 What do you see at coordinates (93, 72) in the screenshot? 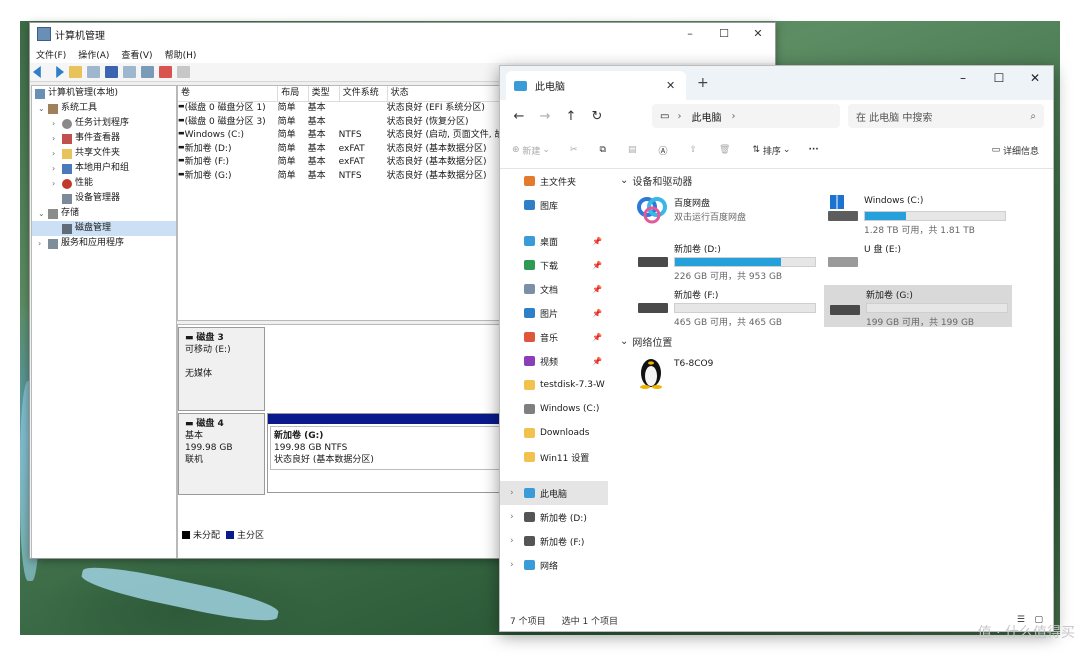
I see `console-tree-icon` at bounding box center [93, 72].